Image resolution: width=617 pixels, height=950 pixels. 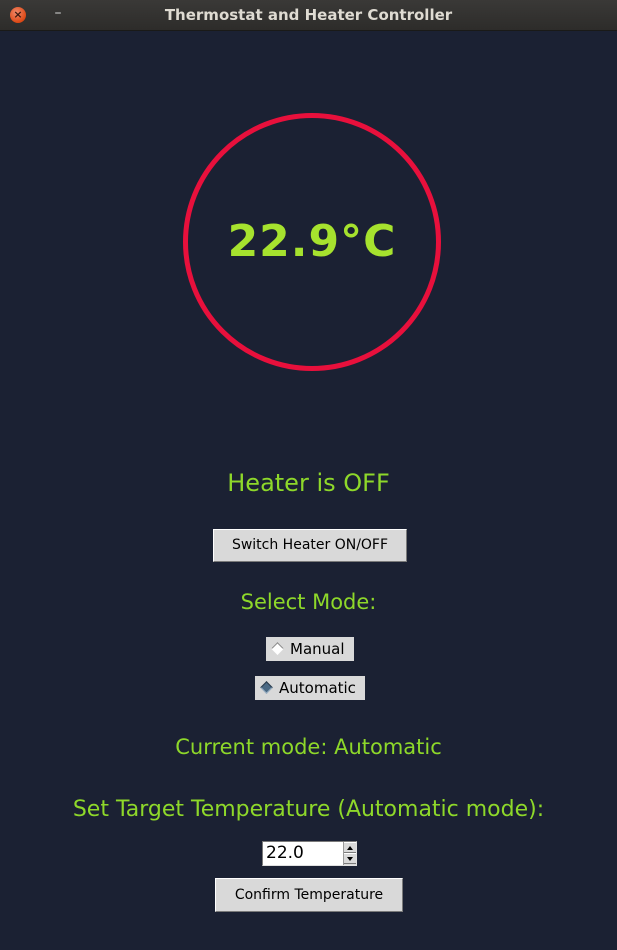 I want to click on spin-down-button, so click(x=350, y=858).